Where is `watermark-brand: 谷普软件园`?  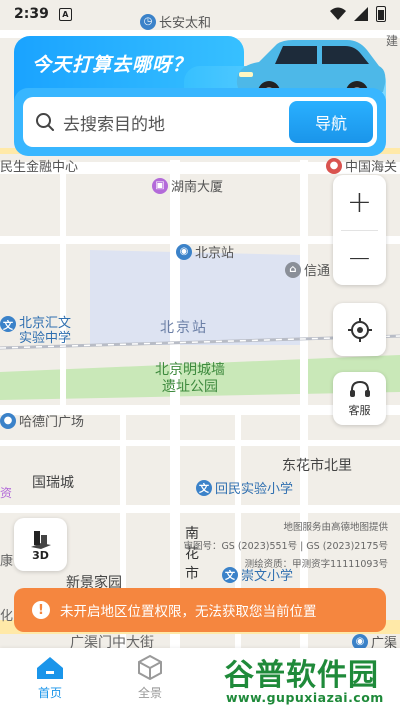 watermark-brand: 谷普软件园 is located at coordinates (301, 675).